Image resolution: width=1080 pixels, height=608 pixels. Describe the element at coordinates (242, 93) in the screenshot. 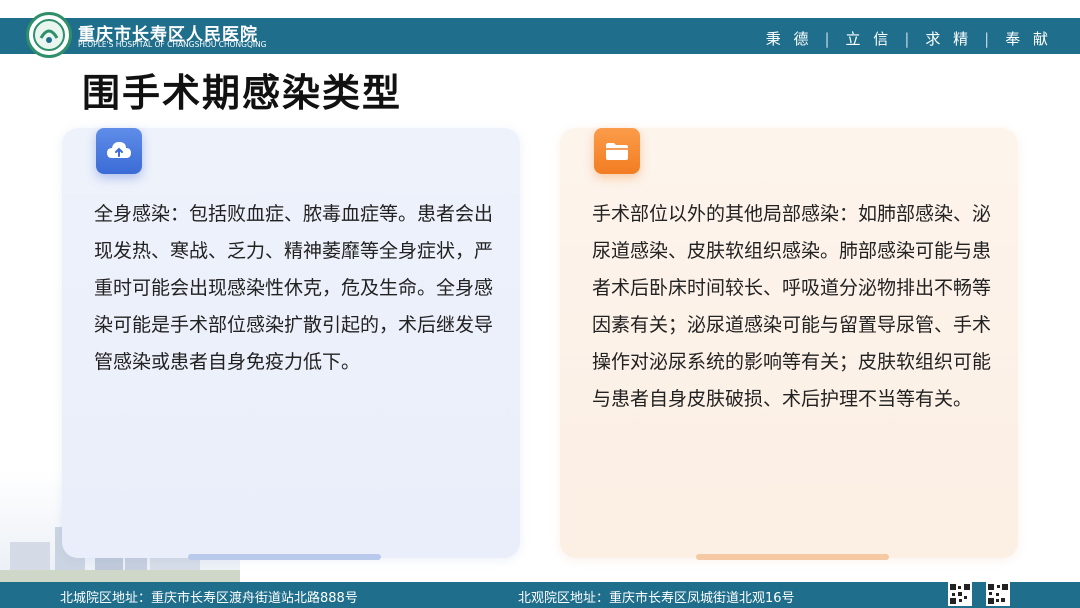

I see `page-title: 围手术期感染类型` at that location.